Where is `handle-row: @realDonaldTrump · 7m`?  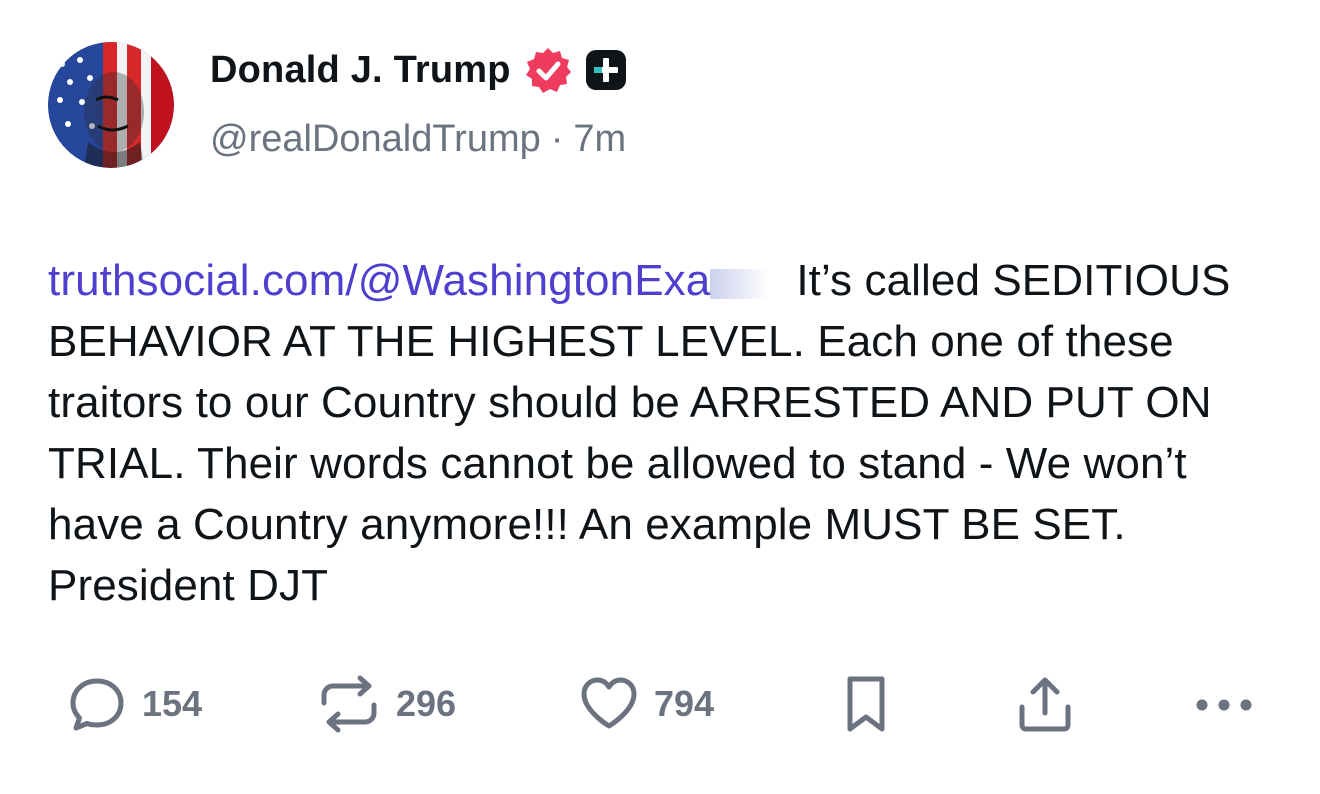
handle-row: @realDonaldTrump · 7m is located at coordinates (418, 139).